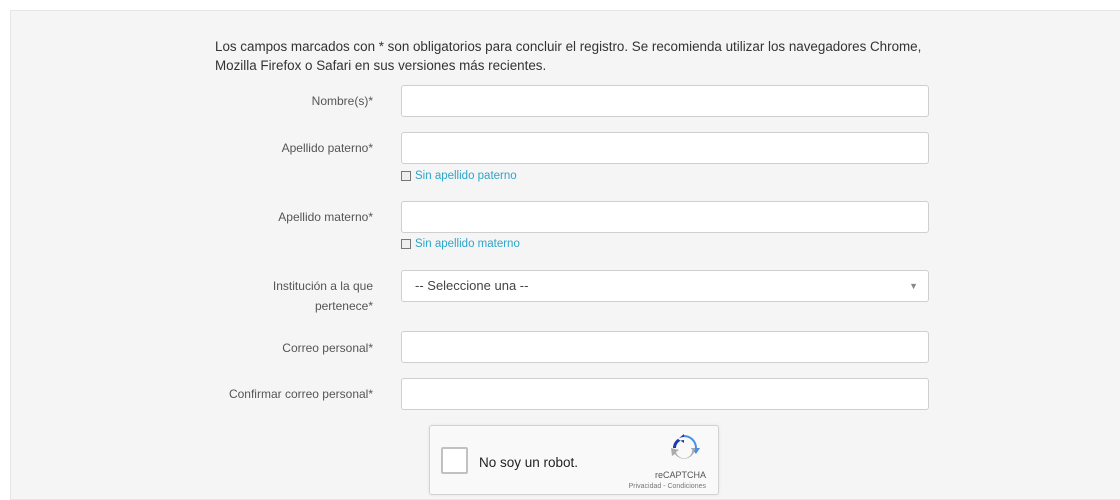 The width and height of the screenshot is (1120, 500). I want to click on institucion-selected-value: -- Seleccione una --, so click(472, 285).